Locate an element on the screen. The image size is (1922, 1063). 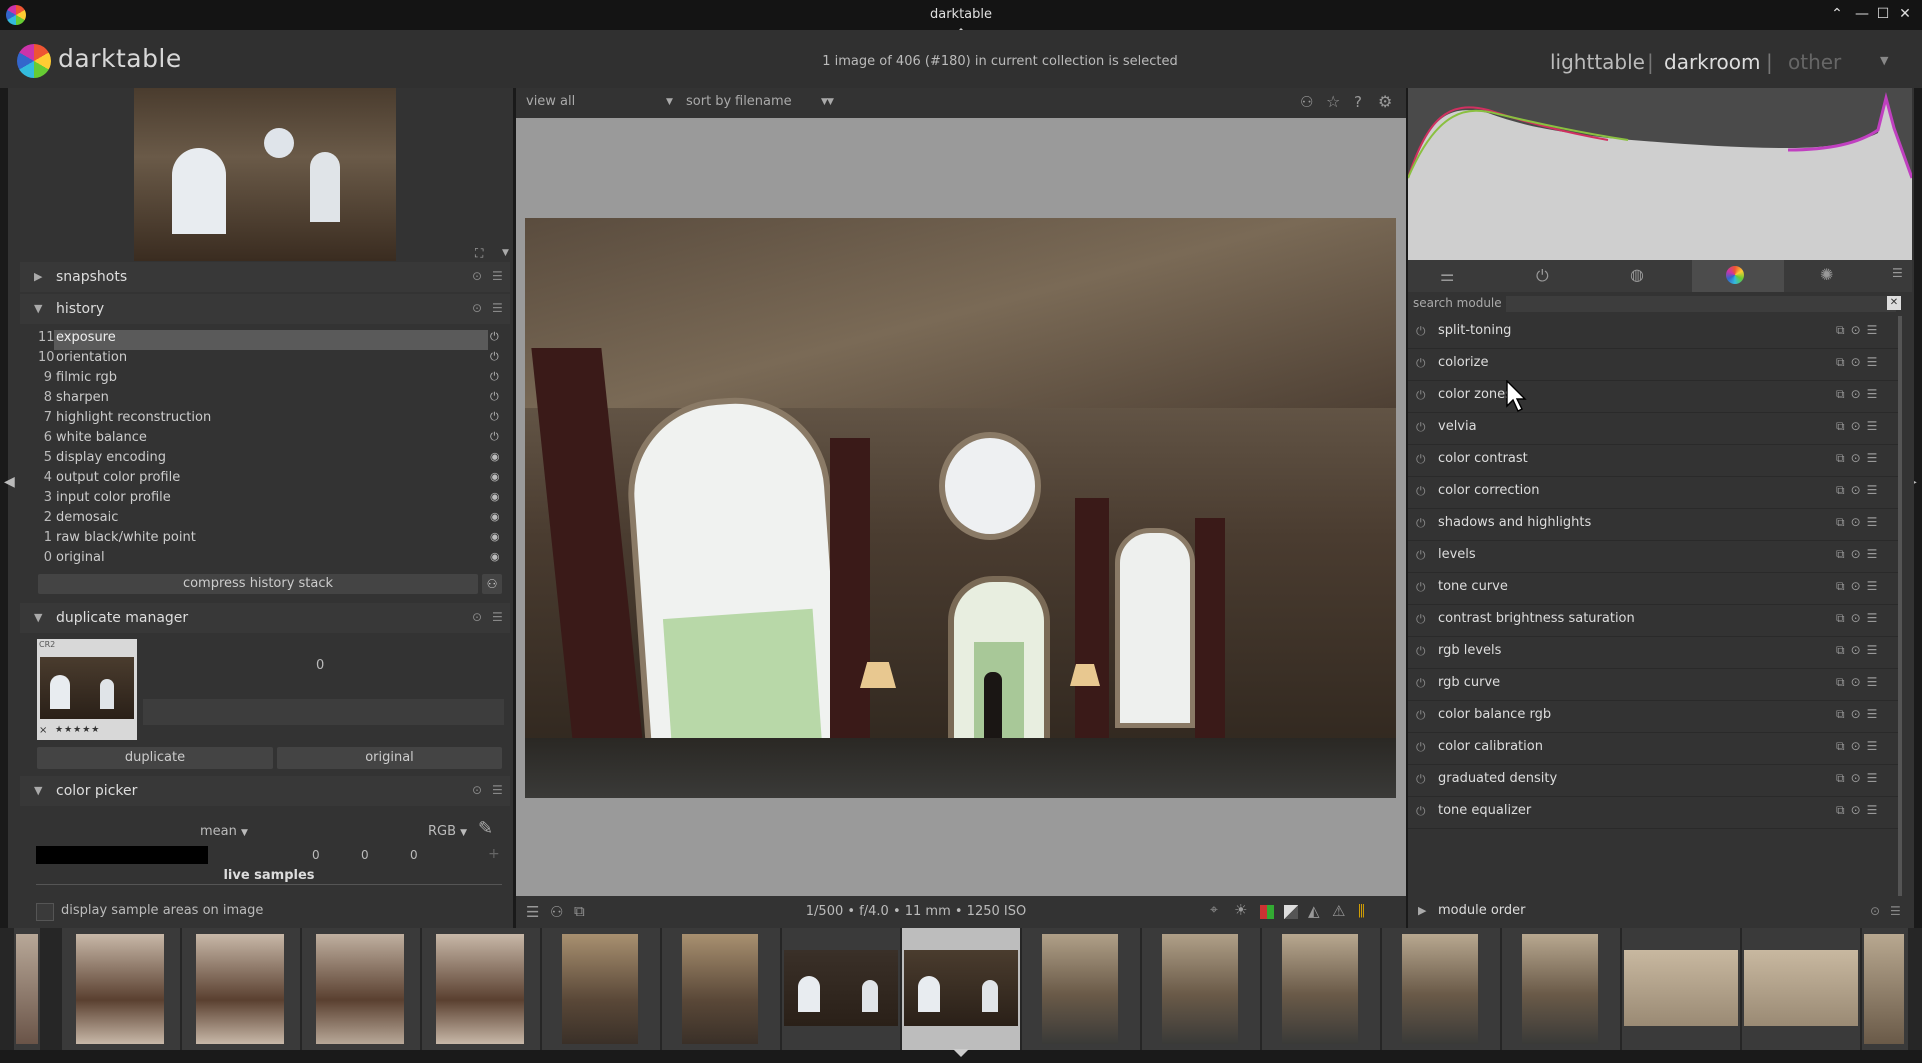
histogram is located at coordinates (1660, 174).